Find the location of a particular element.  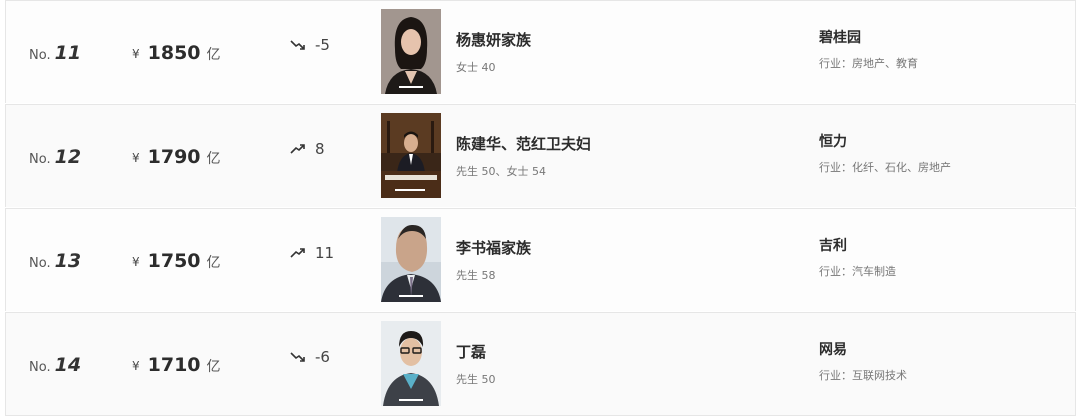

company: 吉利 行业：汽车制造 is located at coordinates (857, 257).